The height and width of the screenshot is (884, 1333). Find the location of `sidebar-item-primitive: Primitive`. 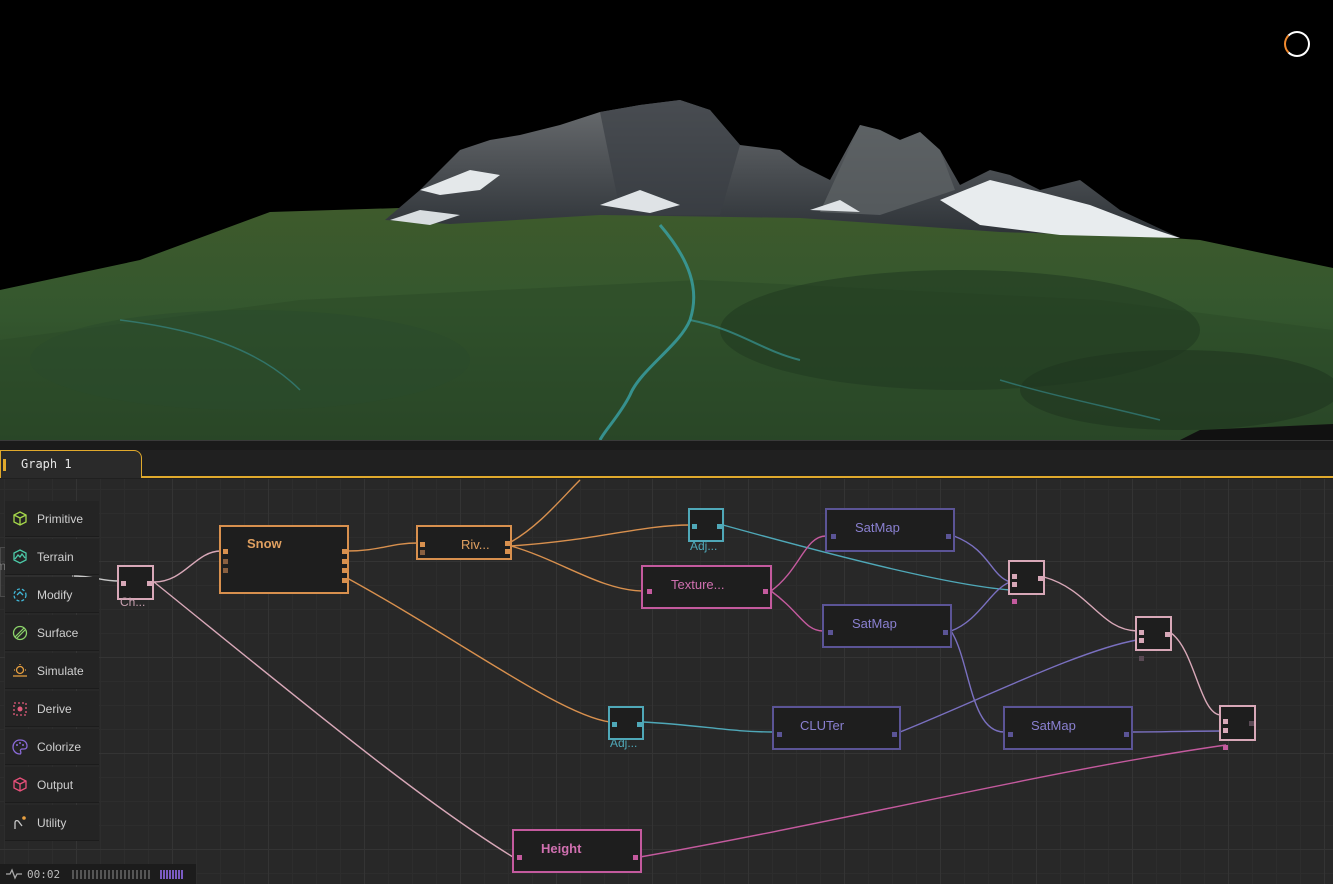

sidebar-item-primitive: Primitive is located at coordinates (52, 519).